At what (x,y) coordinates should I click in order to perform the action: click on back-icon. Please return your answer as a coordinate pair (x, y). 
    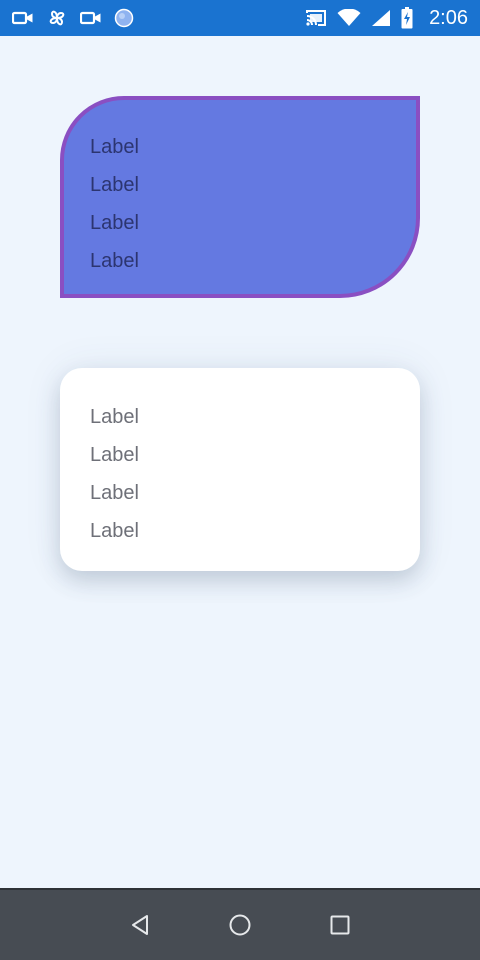
    Looking at the image, I should click on (140, 925).